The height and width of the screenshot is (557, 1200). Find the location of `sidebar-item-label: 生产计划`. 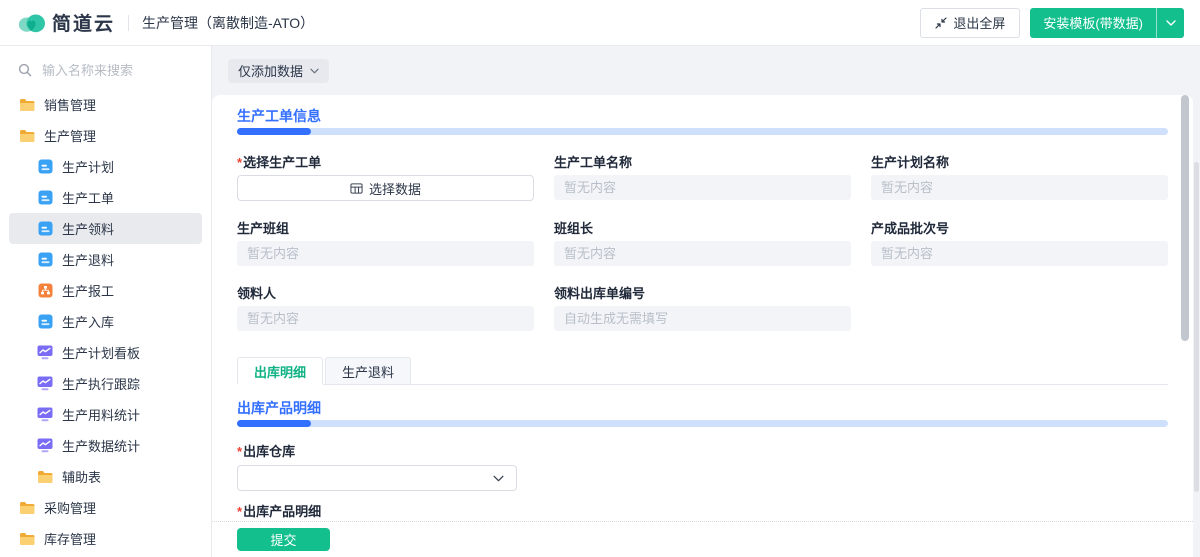

sidebar-item-label: 生产计划 is located at coordinates (88, 167).